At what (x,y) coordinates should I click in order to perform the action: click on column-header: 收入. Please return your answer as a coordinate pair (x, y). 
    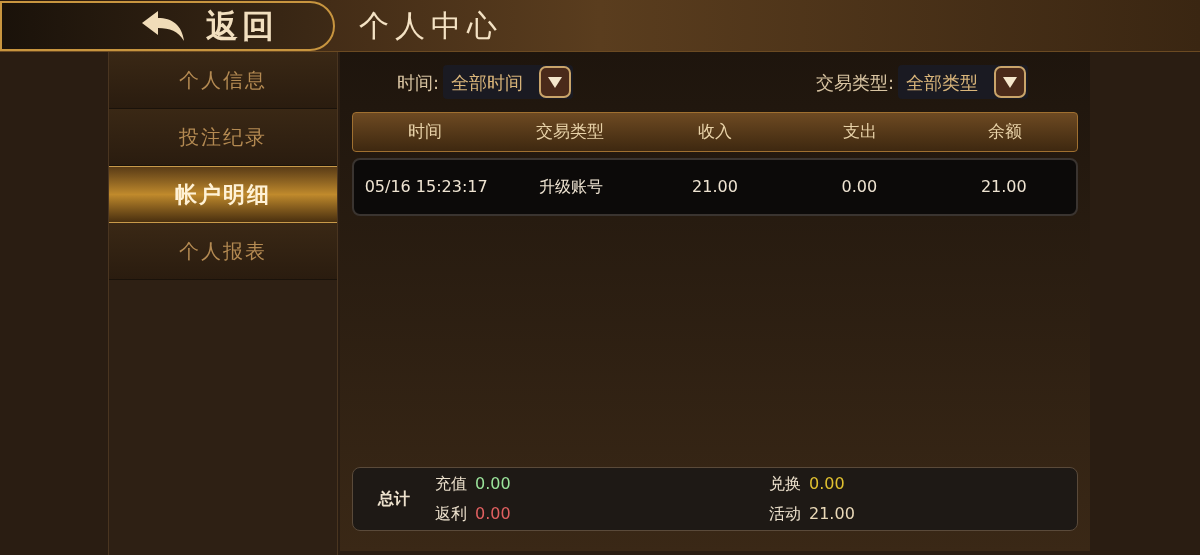
    Looking at the image, I should click on (715, 132).